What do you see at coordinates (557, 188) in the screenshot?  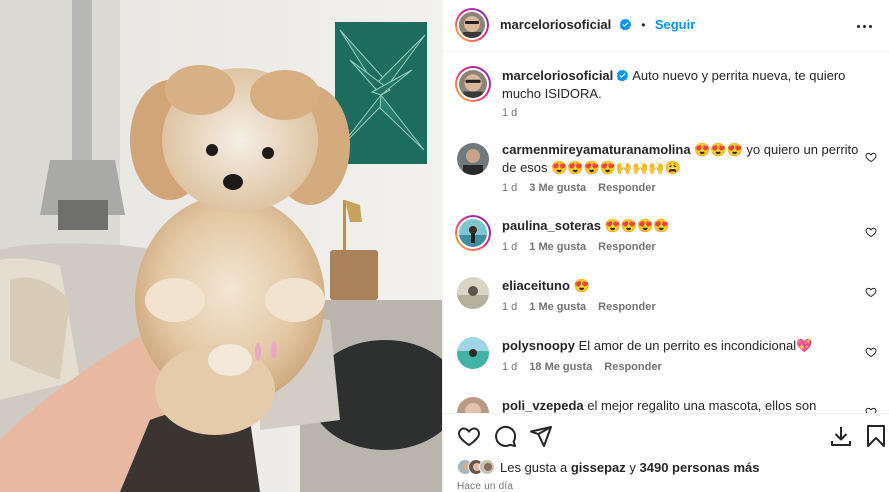 I see `comment-likes: 3 Me gusta` at bounding box center [557, 188].